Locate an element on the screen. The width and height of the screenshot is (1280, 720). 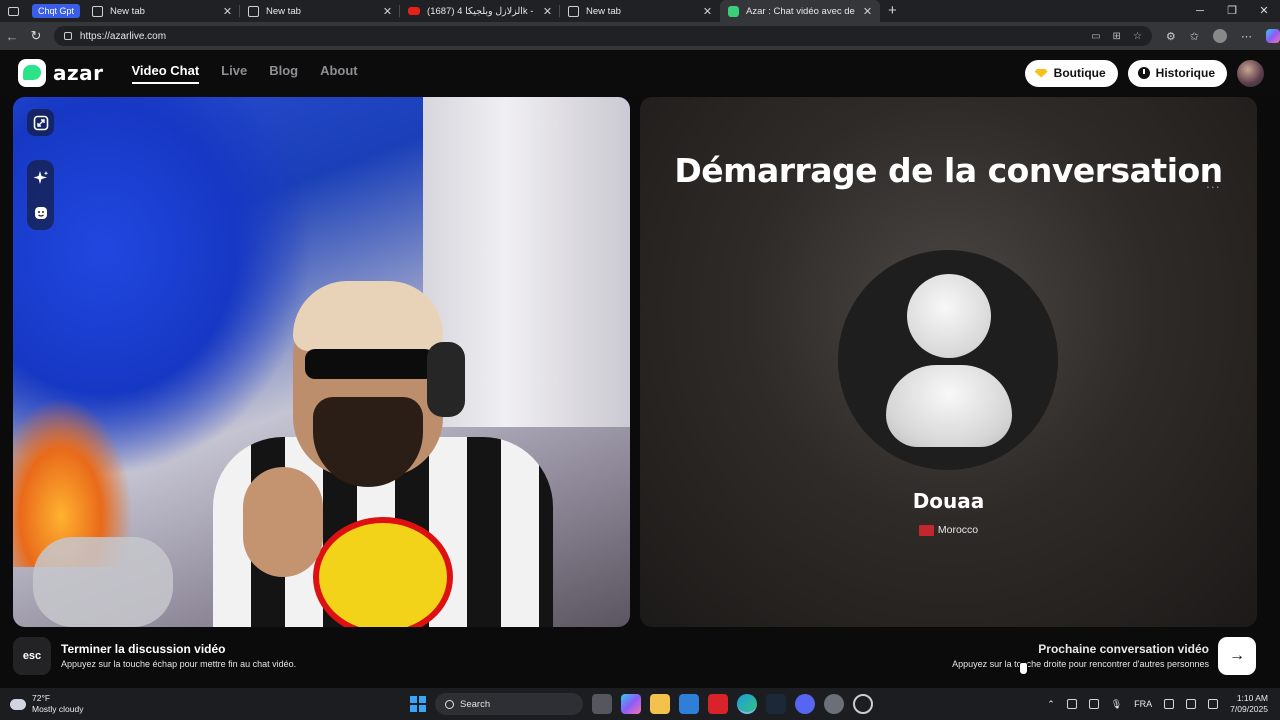
app-icon is located at coordinates (863, 704).